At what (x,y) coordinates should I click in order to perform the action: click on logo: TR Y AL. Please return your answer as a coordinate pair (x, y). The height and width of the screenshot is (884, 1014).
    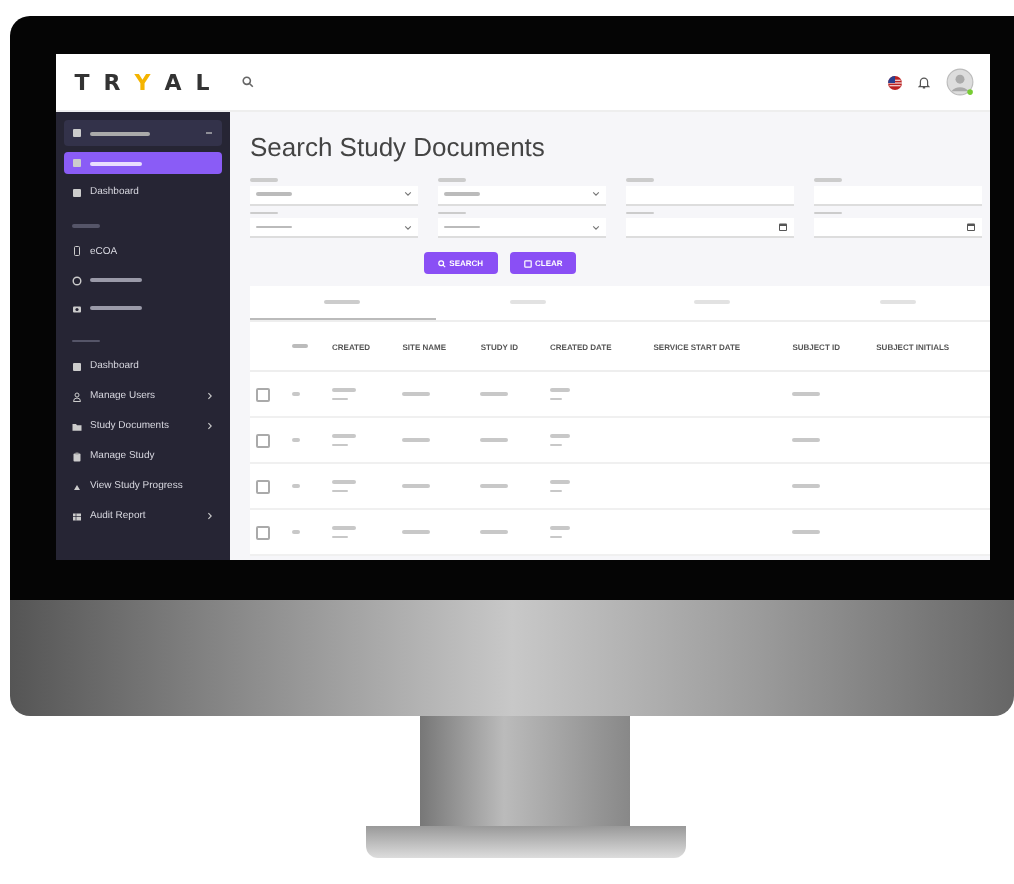
    Looking at the image, I should click on (149, 82).